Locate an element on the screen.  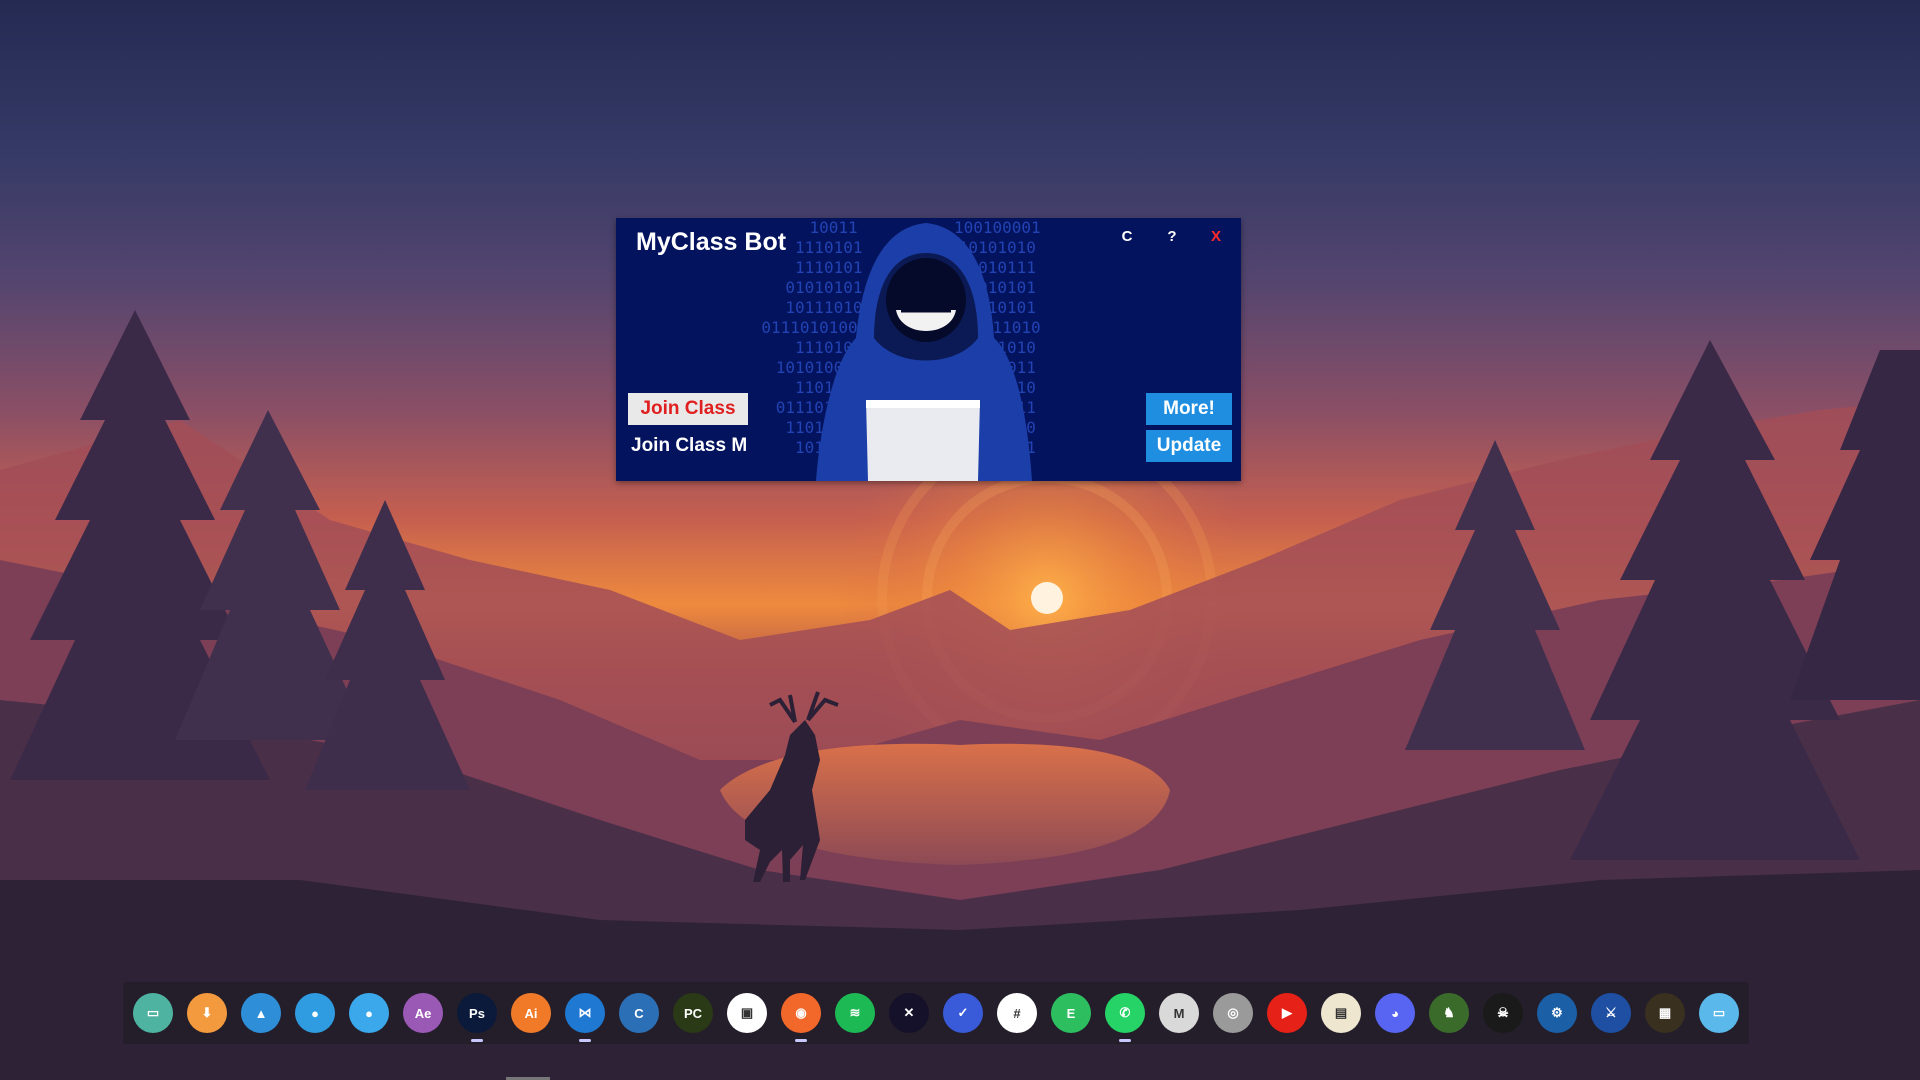
team-app-icon: ⚔ is located at coordinates (1611, 1013).